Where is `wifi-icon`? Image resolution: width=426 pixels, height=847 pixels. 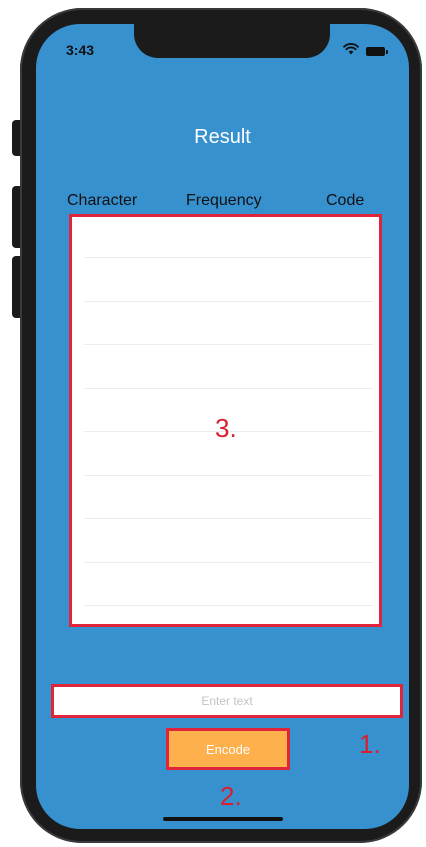 wifi-icon is located at coordinates (351, 51).